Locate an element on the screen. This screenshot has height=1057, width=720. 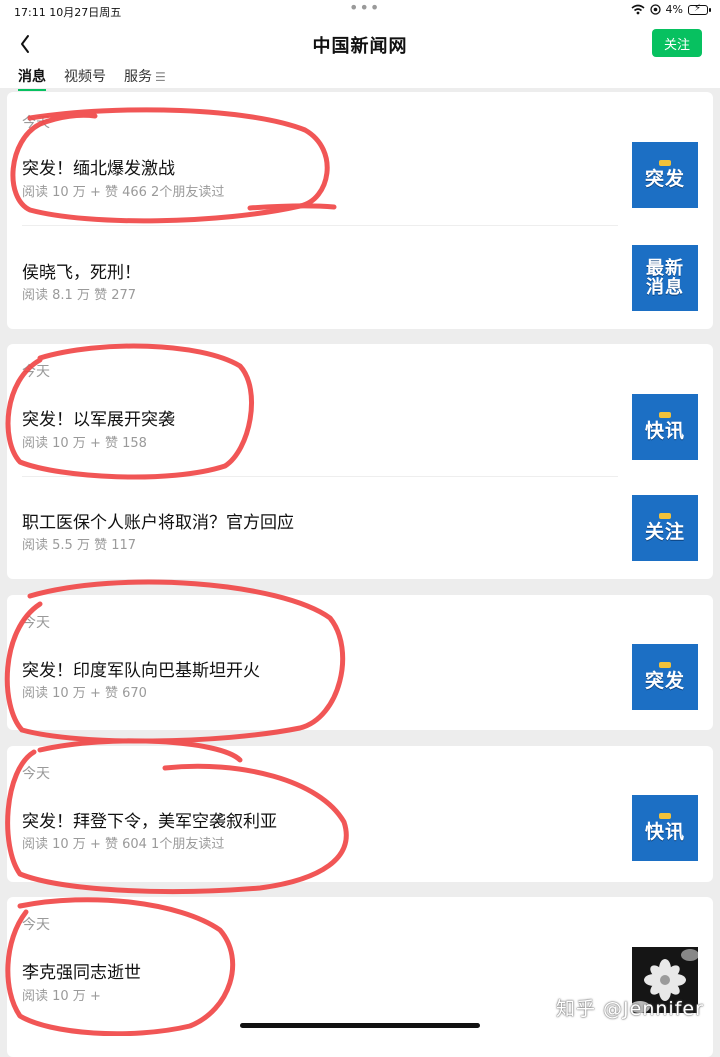
article-meta: 阅读 10 万 + 赞 670 is located at coordinates (84, 693).